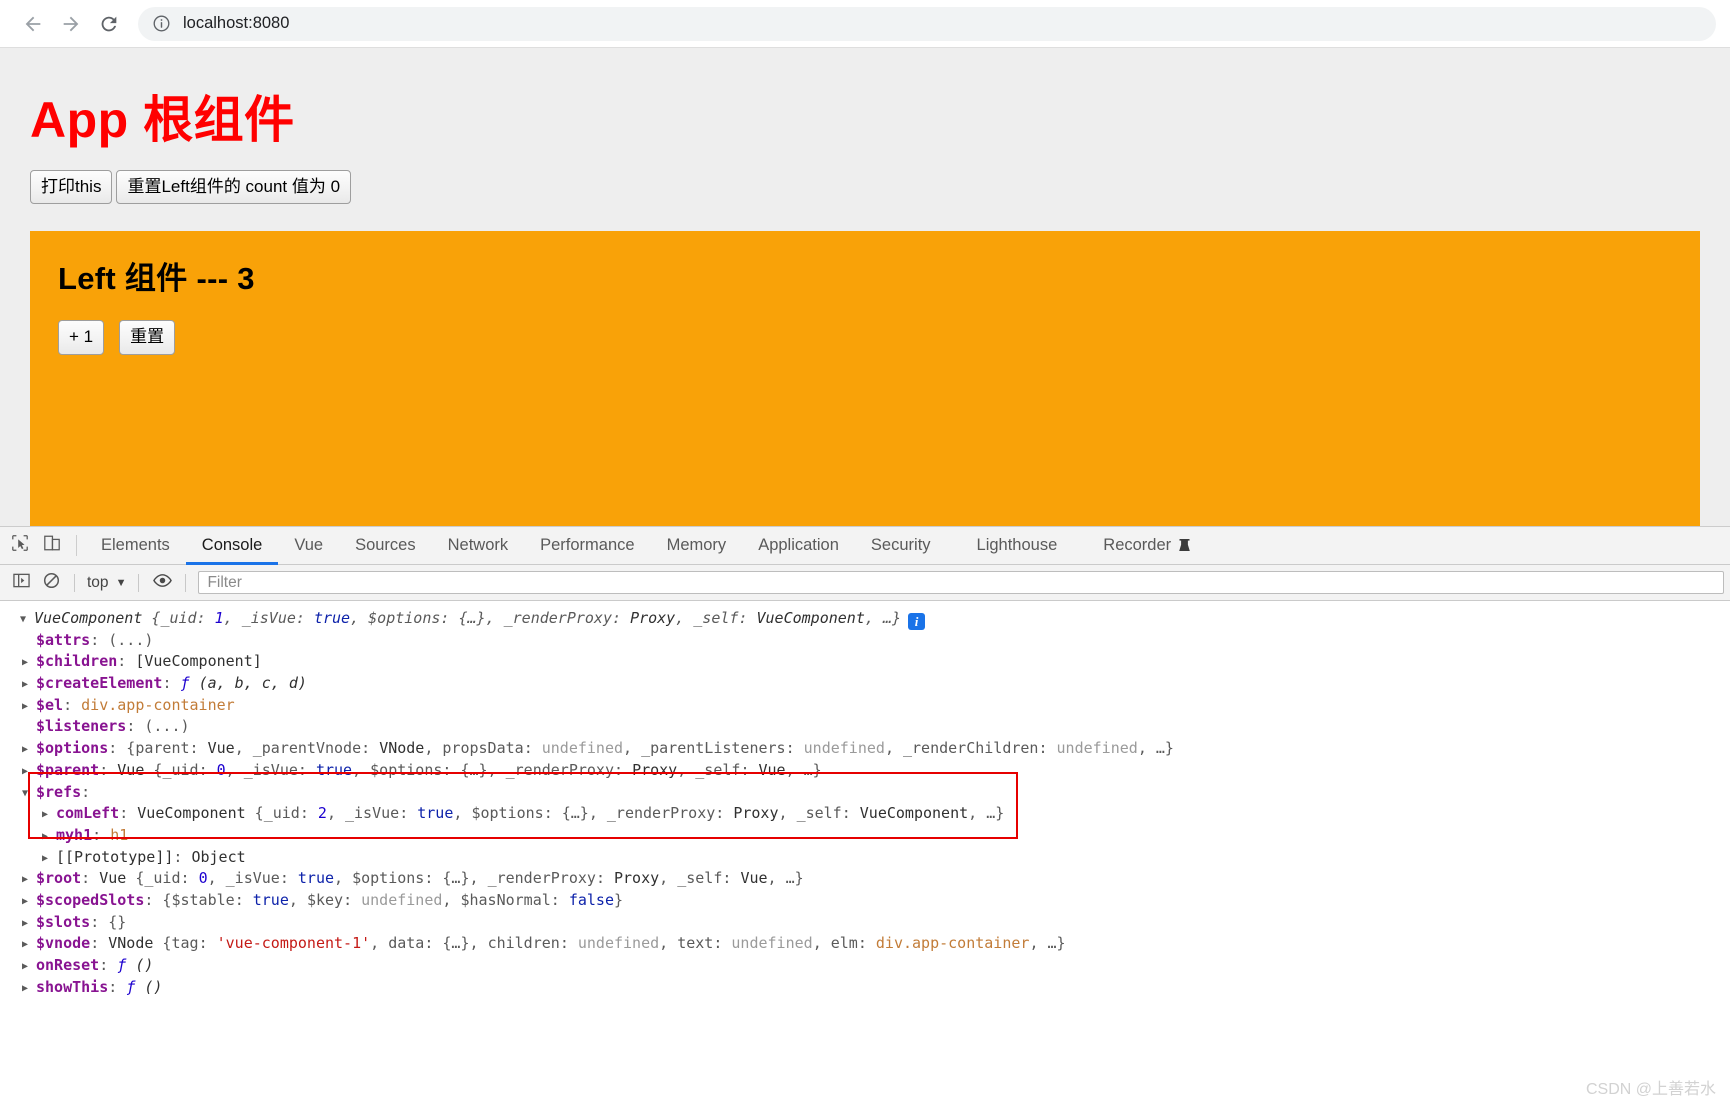 The image size is (1730, 1107). I want to click on reset-left-count-button: 重置Left组件的 count 值为 0, so click(234, 187).